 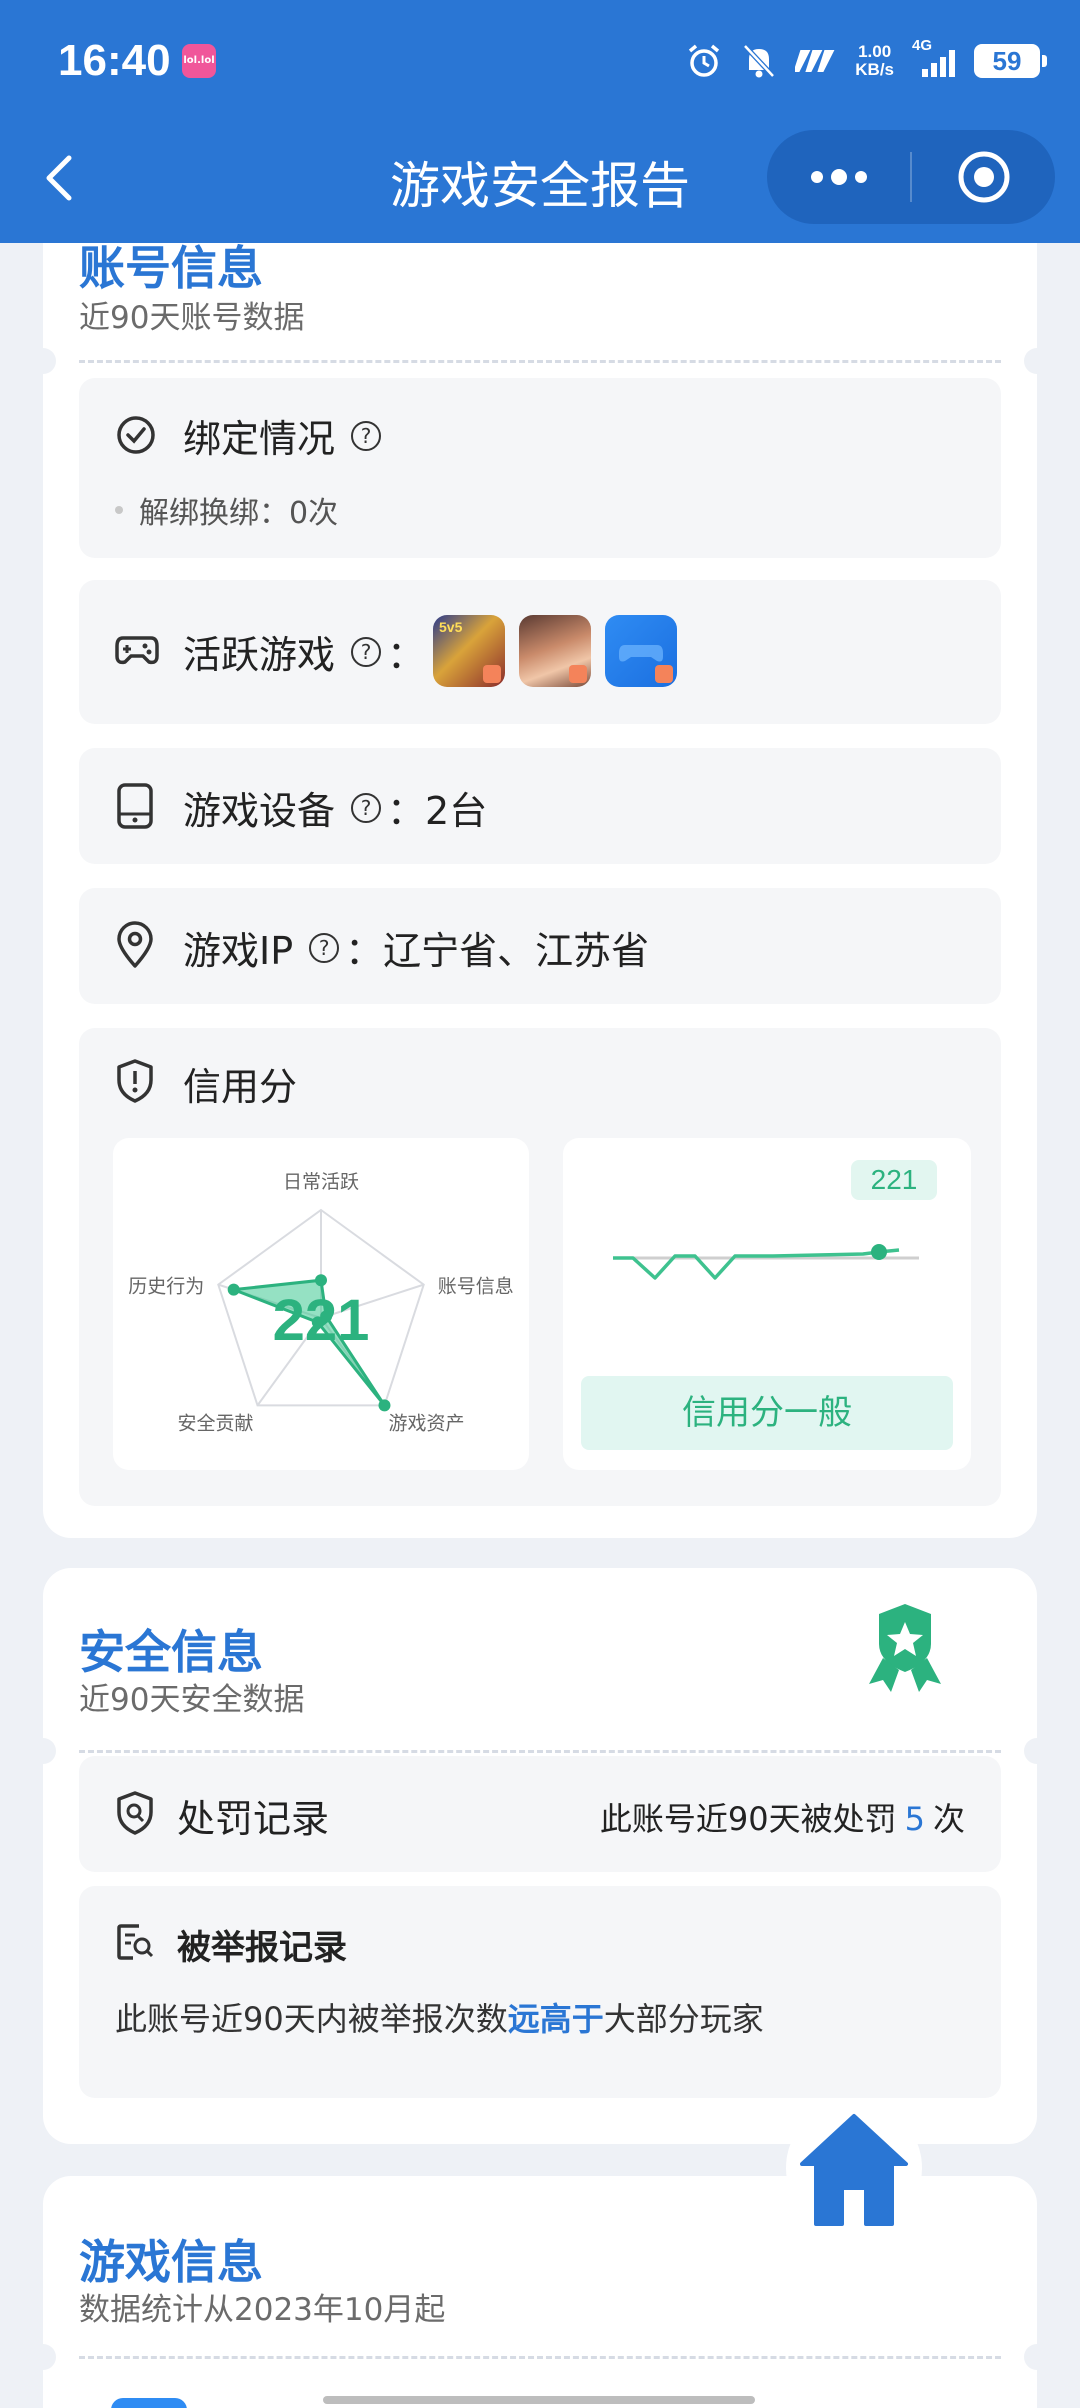 What do you see at coordinates (259, 439) in the screenshot?
I see `binding-label: 绑定情况` at bounding box center [259, 439].